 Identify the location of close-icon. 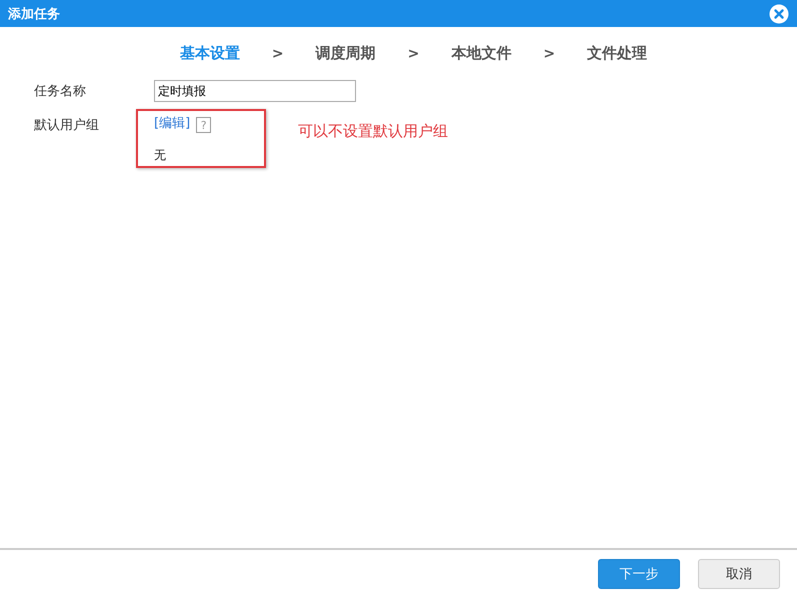
(779, 14).